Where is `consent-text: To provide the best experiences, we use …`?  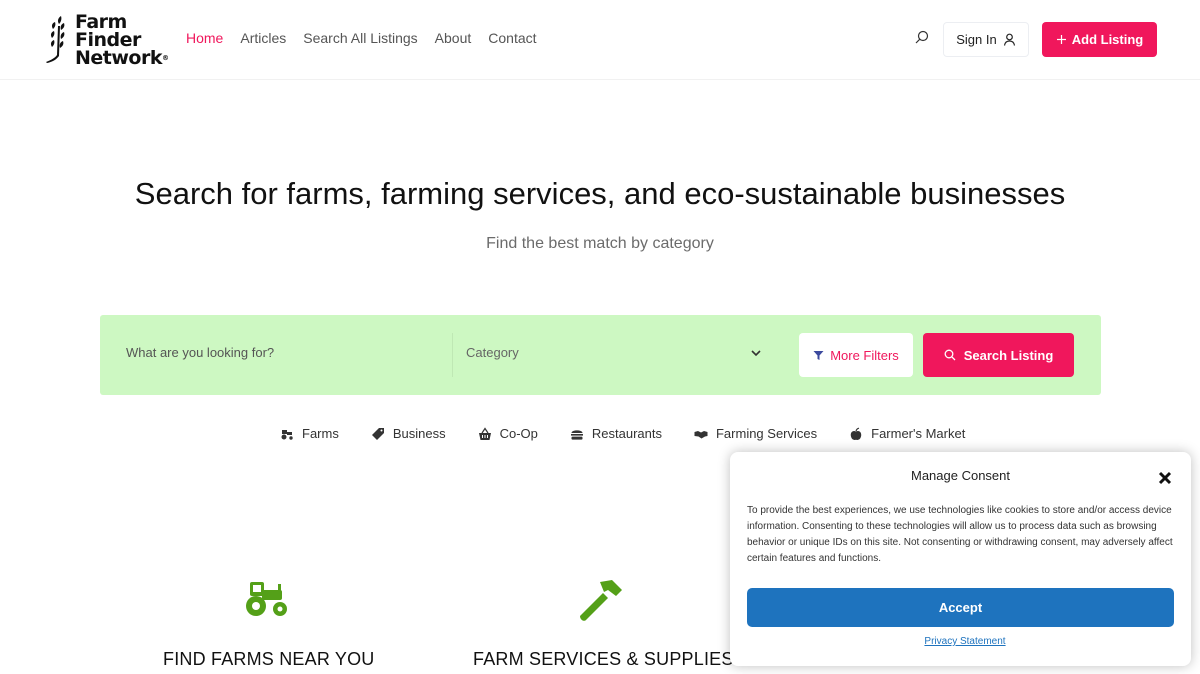 consent-text: To provide the best experiences, we use … is located at coordinates (960, 534).